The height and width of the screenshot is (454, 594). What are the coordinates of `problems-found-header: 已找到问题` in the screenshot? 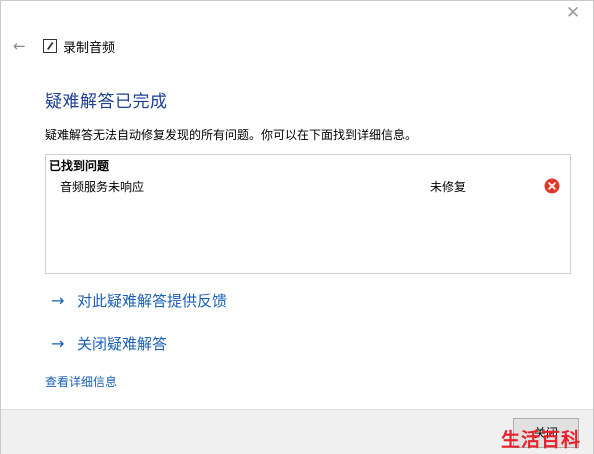 It's located at (79, 166).